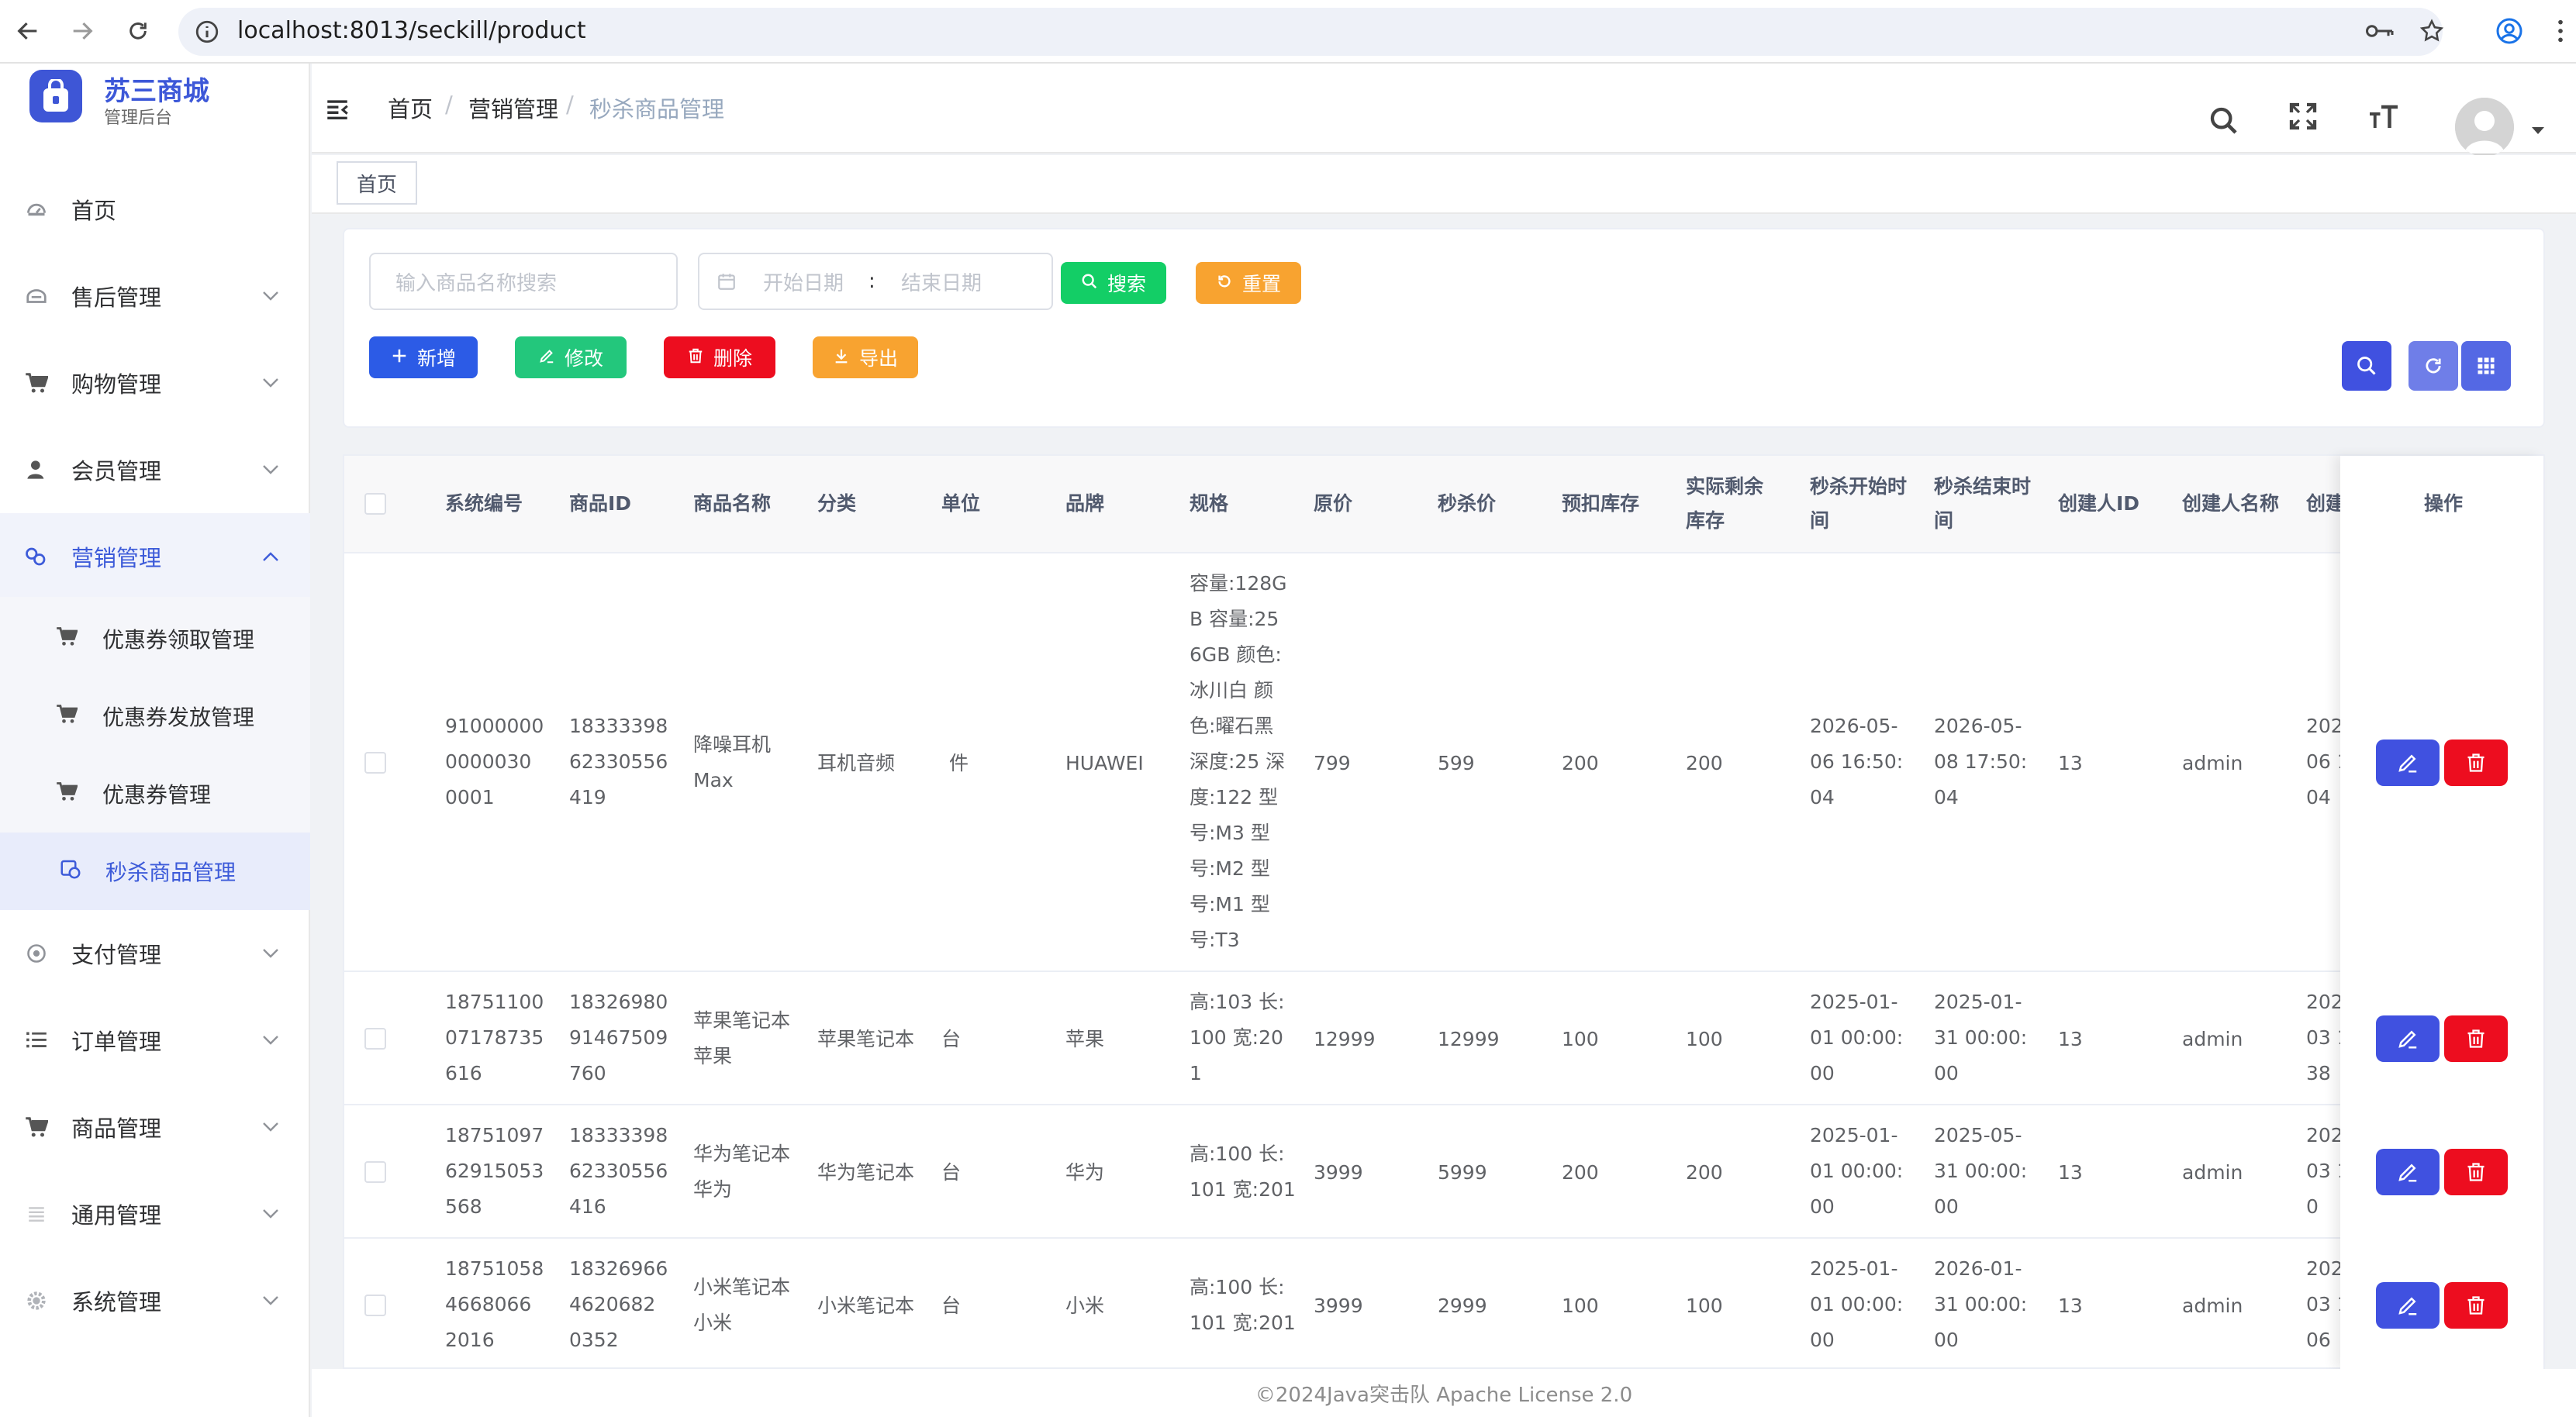  What do you see at coordinates (155, 556) in the screenshot?
I see `sidebar-item-marketing: 营销管理` at bounding box center [155, 556].